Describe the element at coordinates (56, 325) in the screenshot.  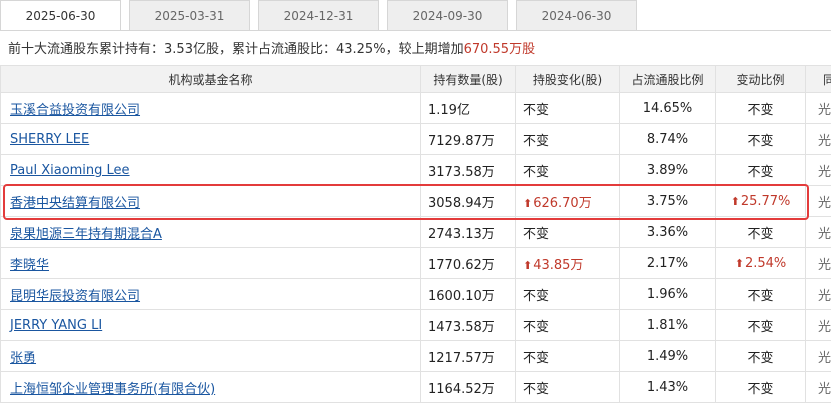
I see `holder-name-link: JERRY YANG LI` at that location.